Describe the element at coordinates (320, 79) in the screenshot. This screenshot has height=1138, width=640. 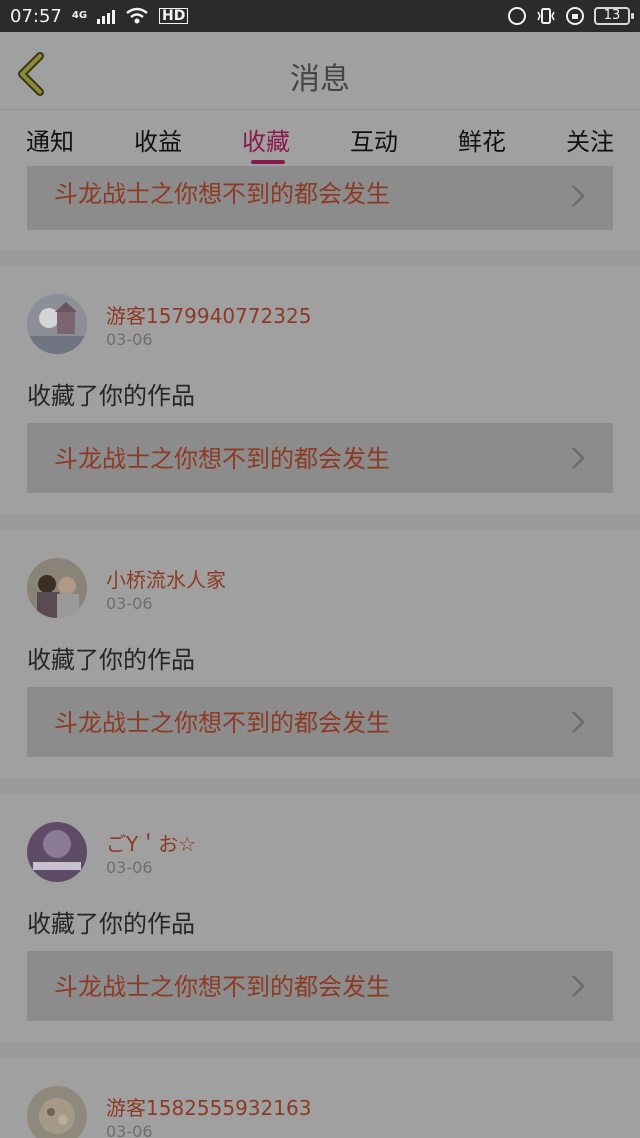
I see `page-title: 消息` at that location.